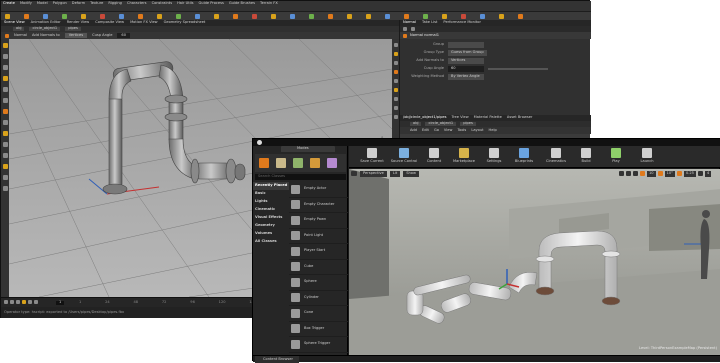  Describe the element at coordinates (494, 157) in the screenshot. I see `toolbar-button: Settings` at that location.